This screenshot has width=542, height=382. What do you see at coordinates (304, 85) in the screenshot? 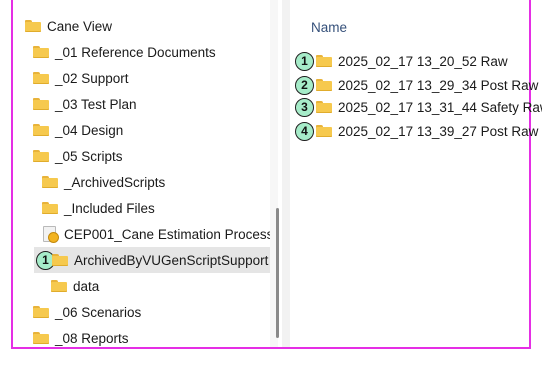
I see `callout-badge: 2` at bounding box center [304, 85].